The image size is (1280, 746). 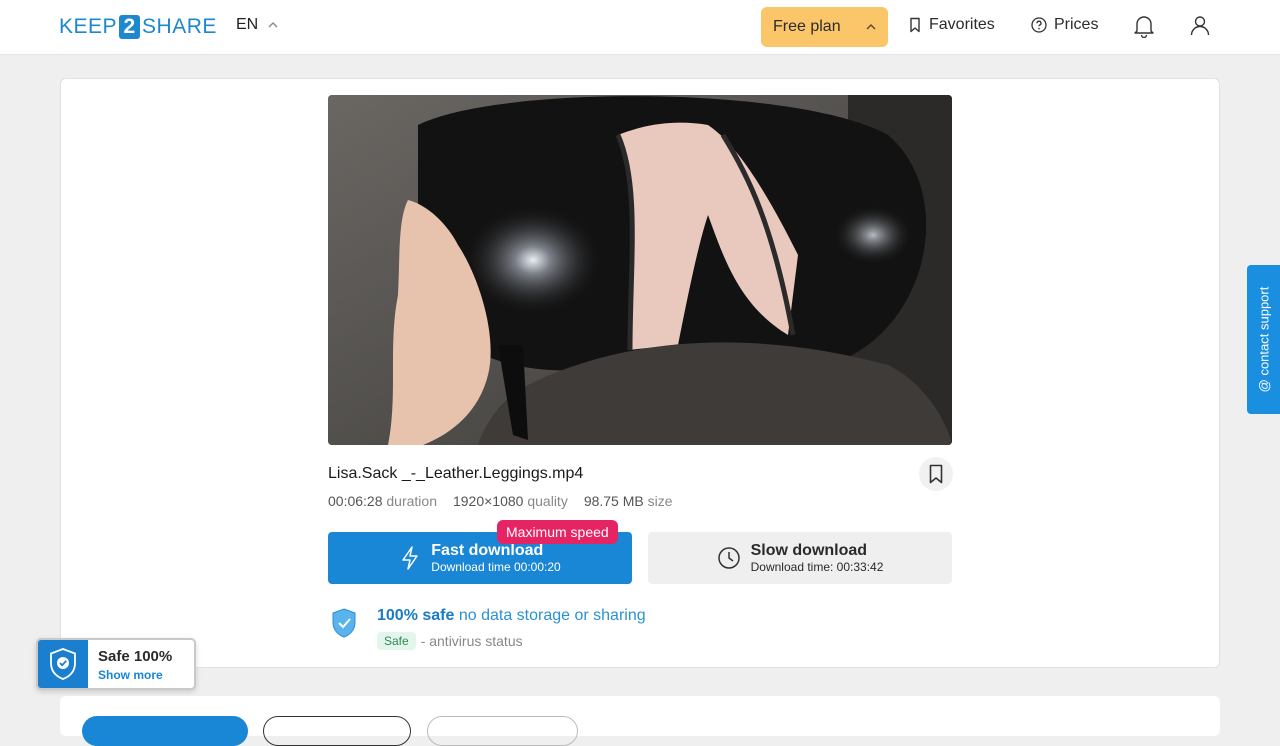 I want to click on safety-detail-text: no data storage or sharing, so click(x=552, y=615).